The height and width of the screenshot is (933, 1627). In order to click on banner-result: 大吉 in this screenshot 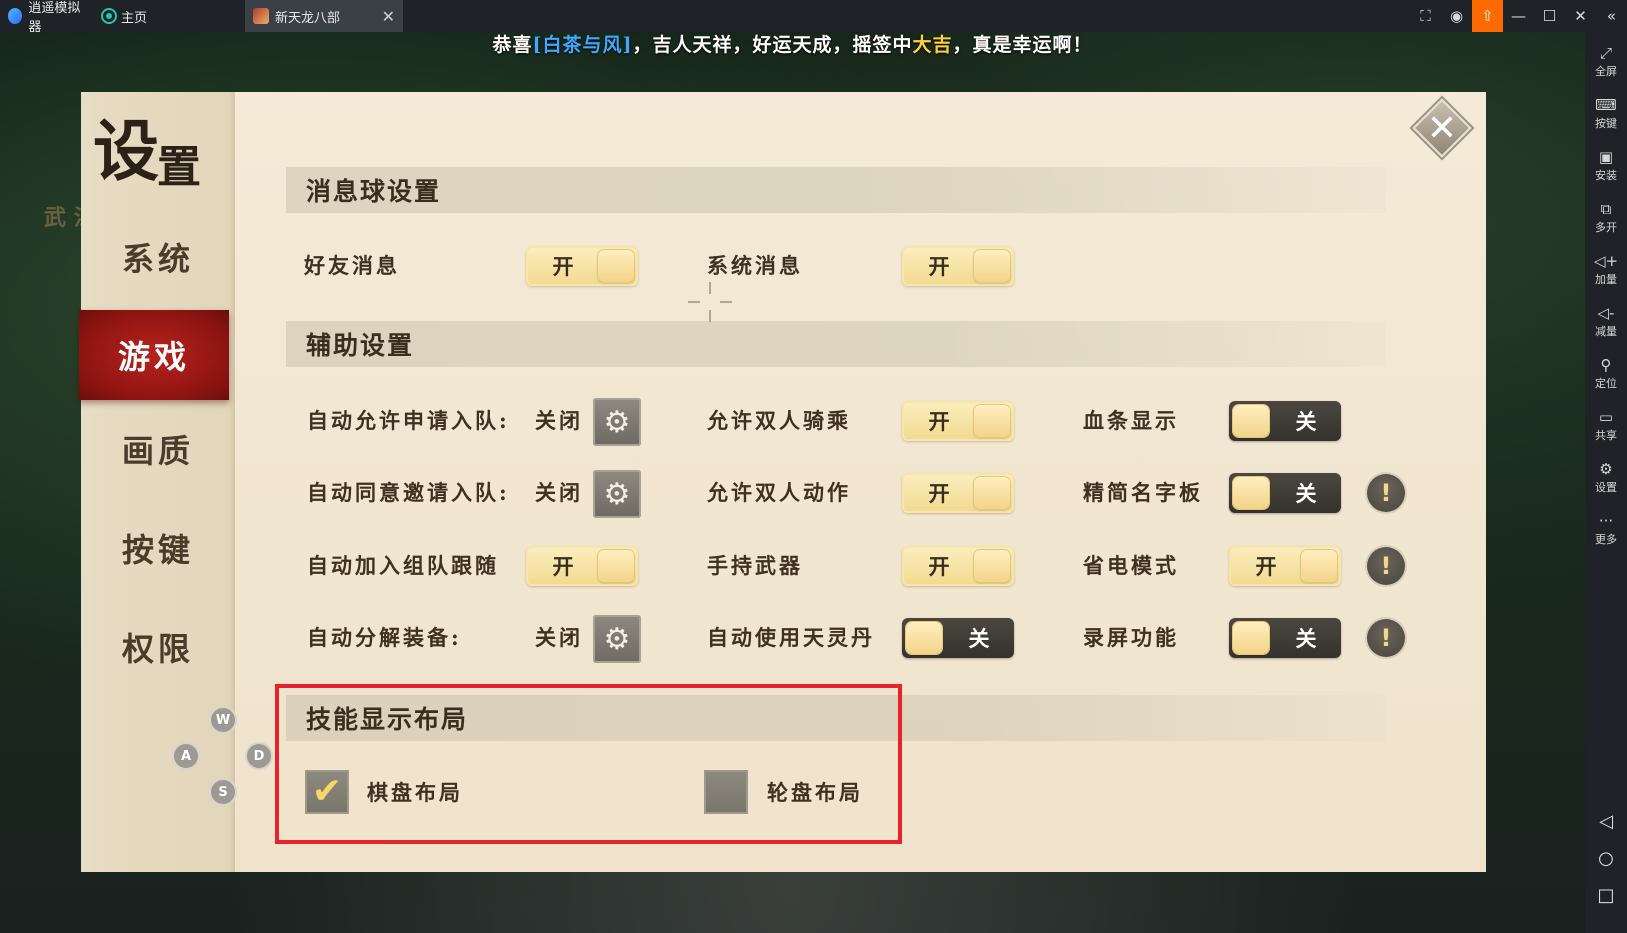, I will do `click(932, 45)`.